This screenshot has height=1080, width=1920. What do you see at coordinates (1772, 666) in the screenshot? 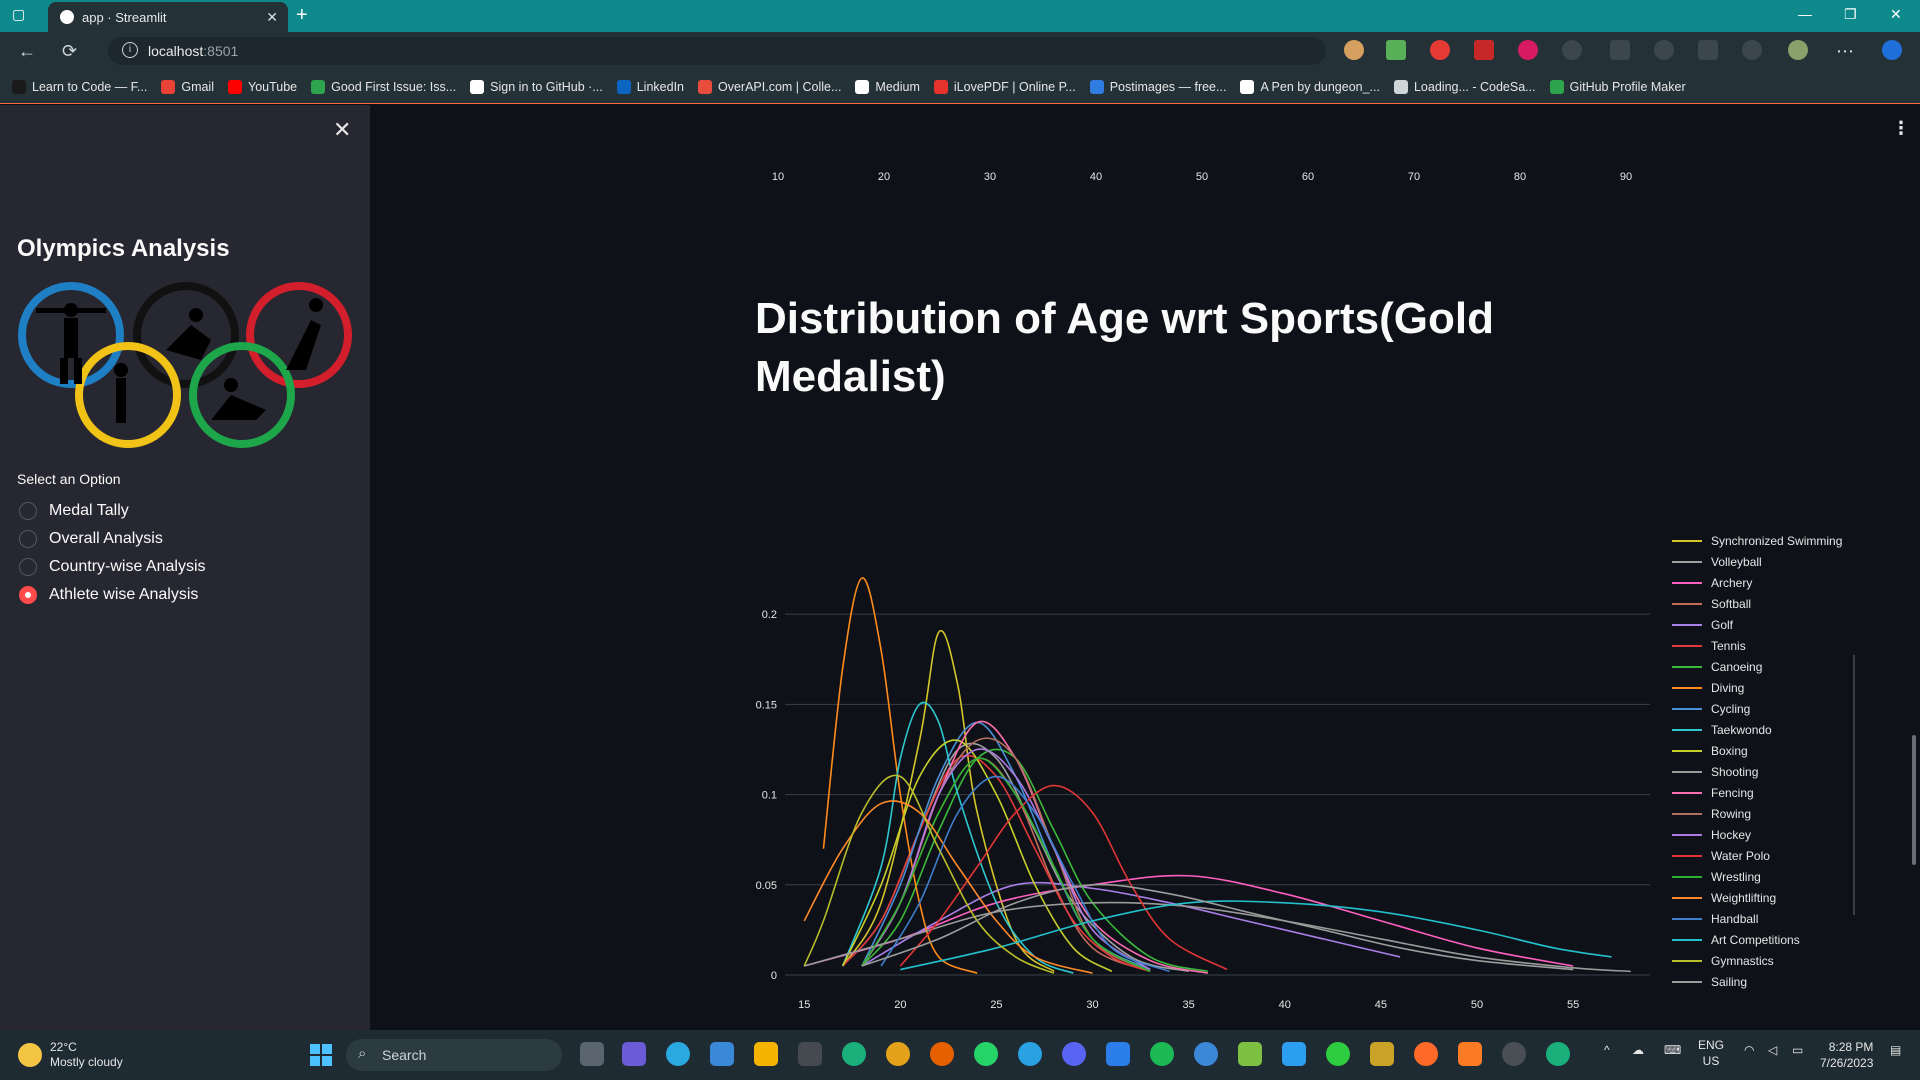
I see `legend-item: Canoeing` at bounding box center [1772, 666].